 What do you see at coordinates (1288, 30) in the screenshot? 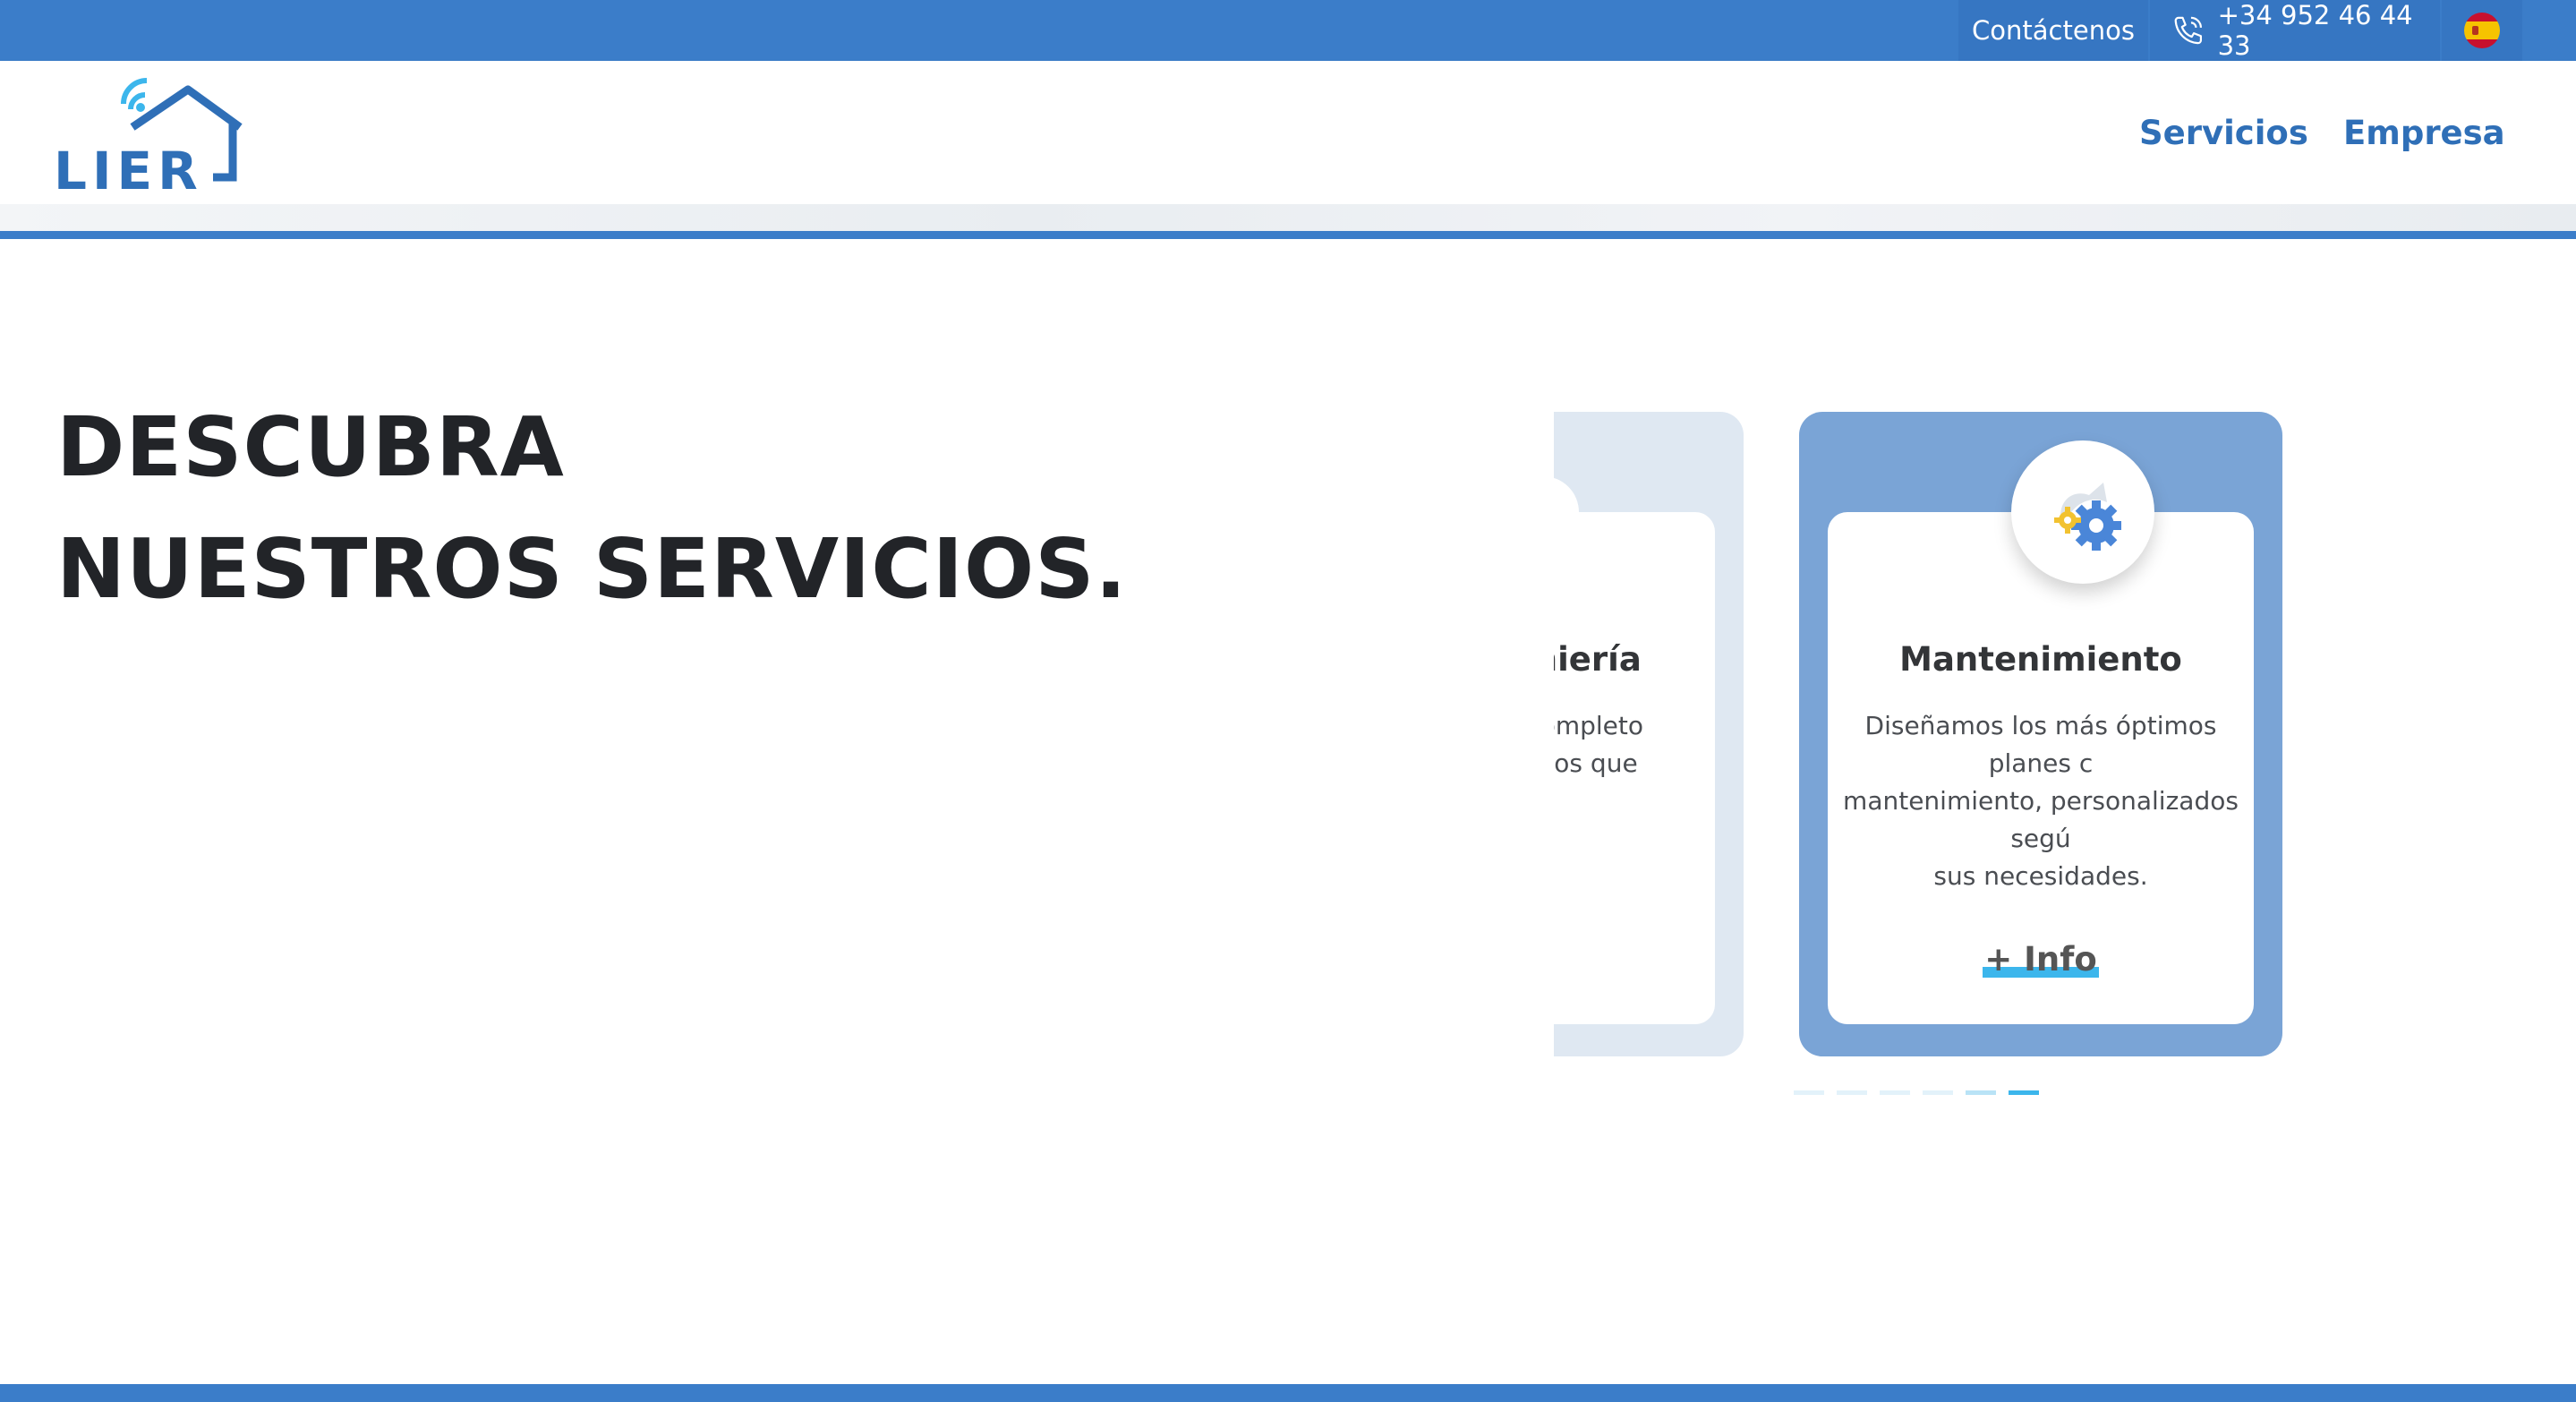
I see `top-bar: Contáctenos +34 952 46 44 33` at bounding box center [1288, 30].